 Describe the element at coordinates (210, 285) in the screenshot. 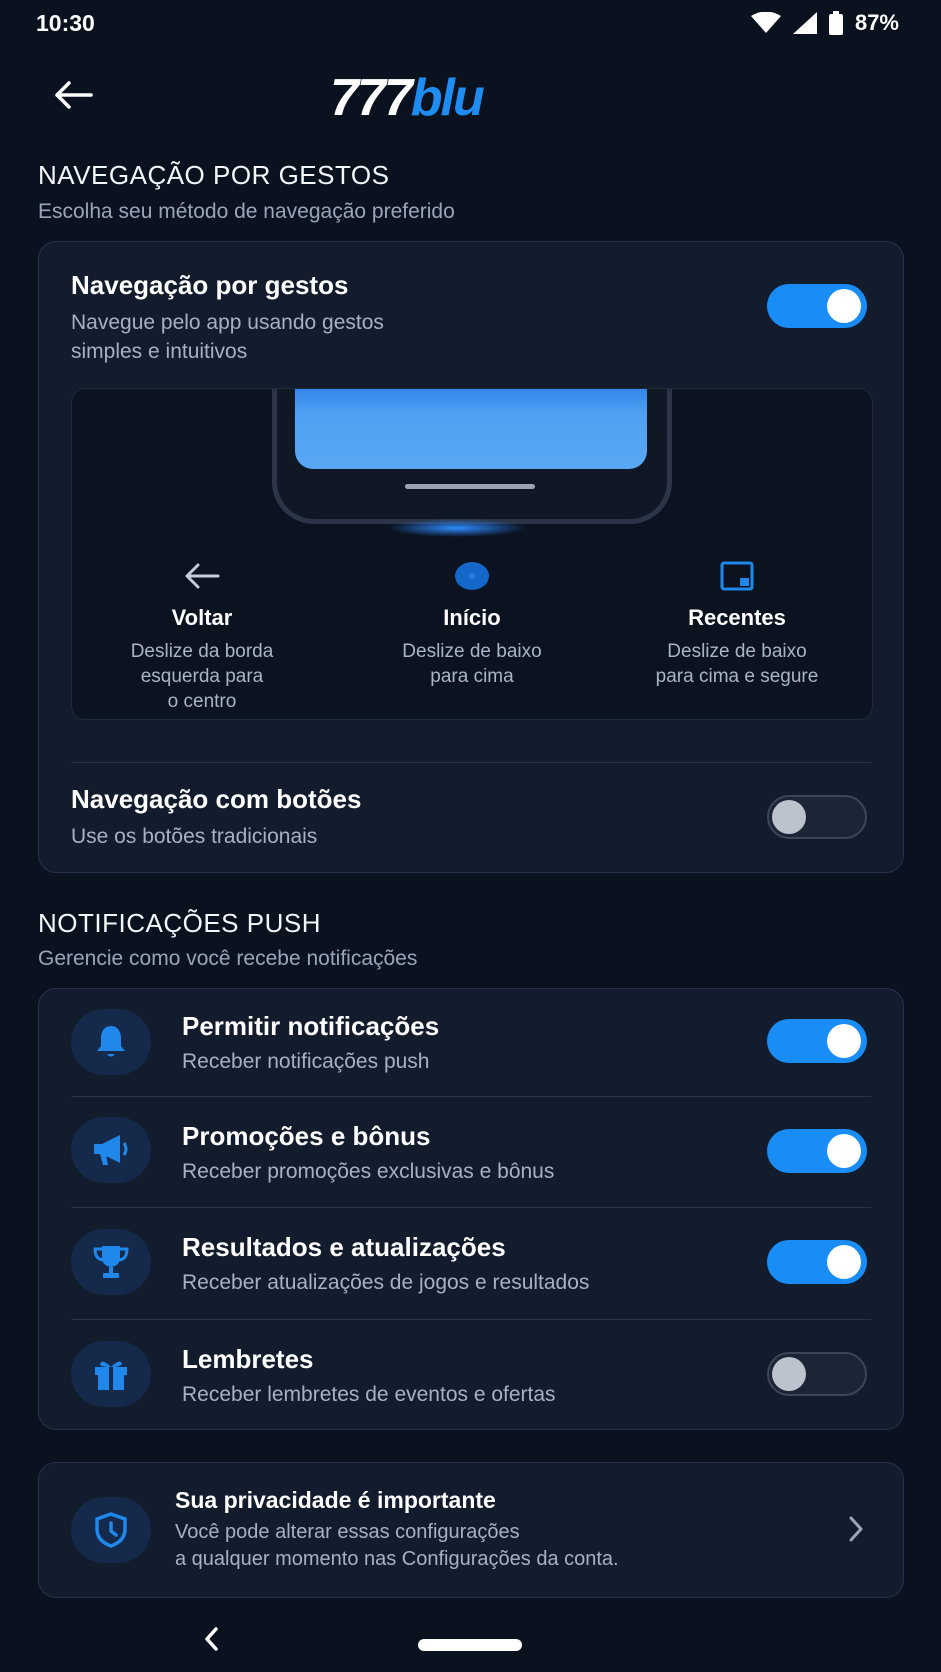

I see `gesture-nav-title: Navegação por gestos` at that location.